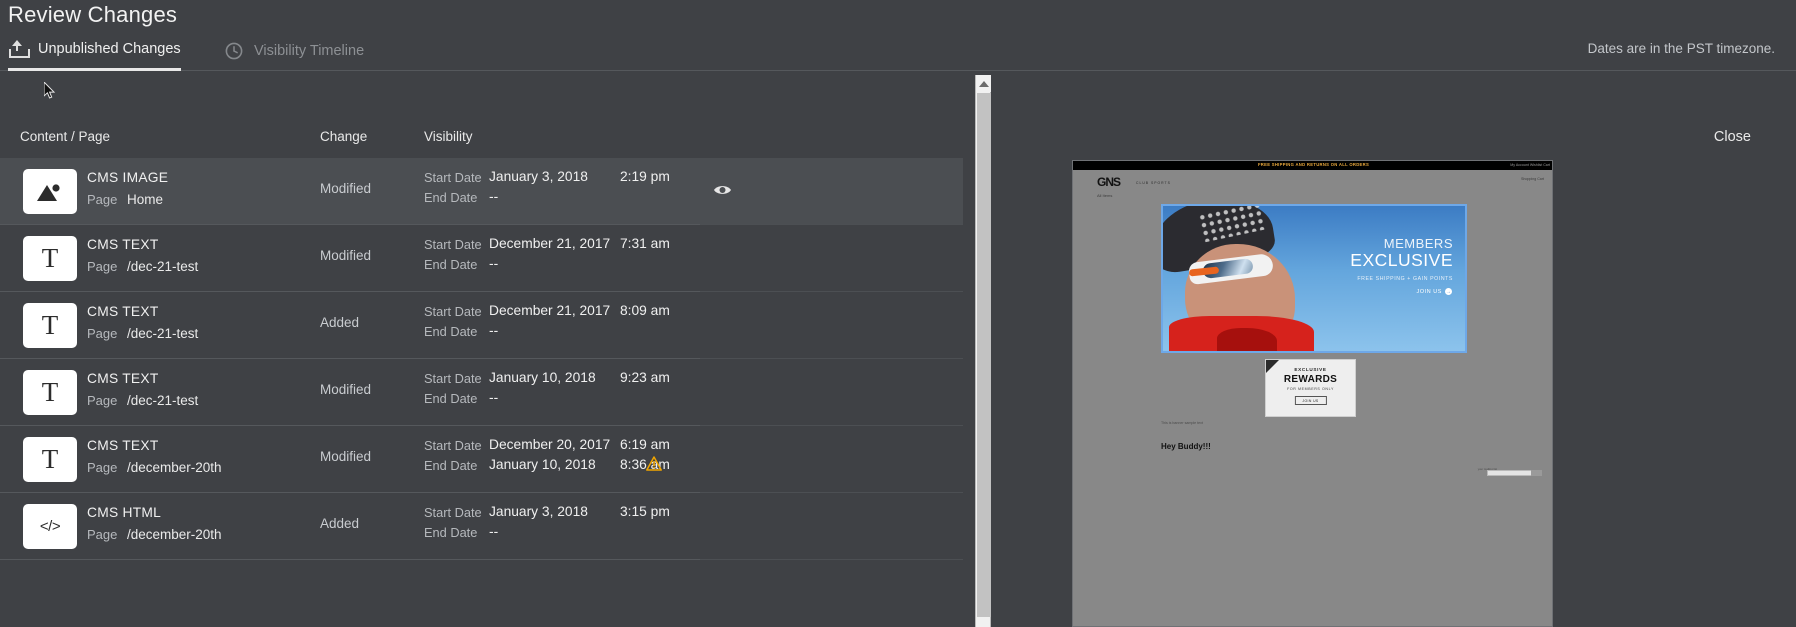  Describe the element at coordinates (898, 50) in the screenshot. I see `tab-bar: Unpublished Changes Visibility Timeline` at that location.